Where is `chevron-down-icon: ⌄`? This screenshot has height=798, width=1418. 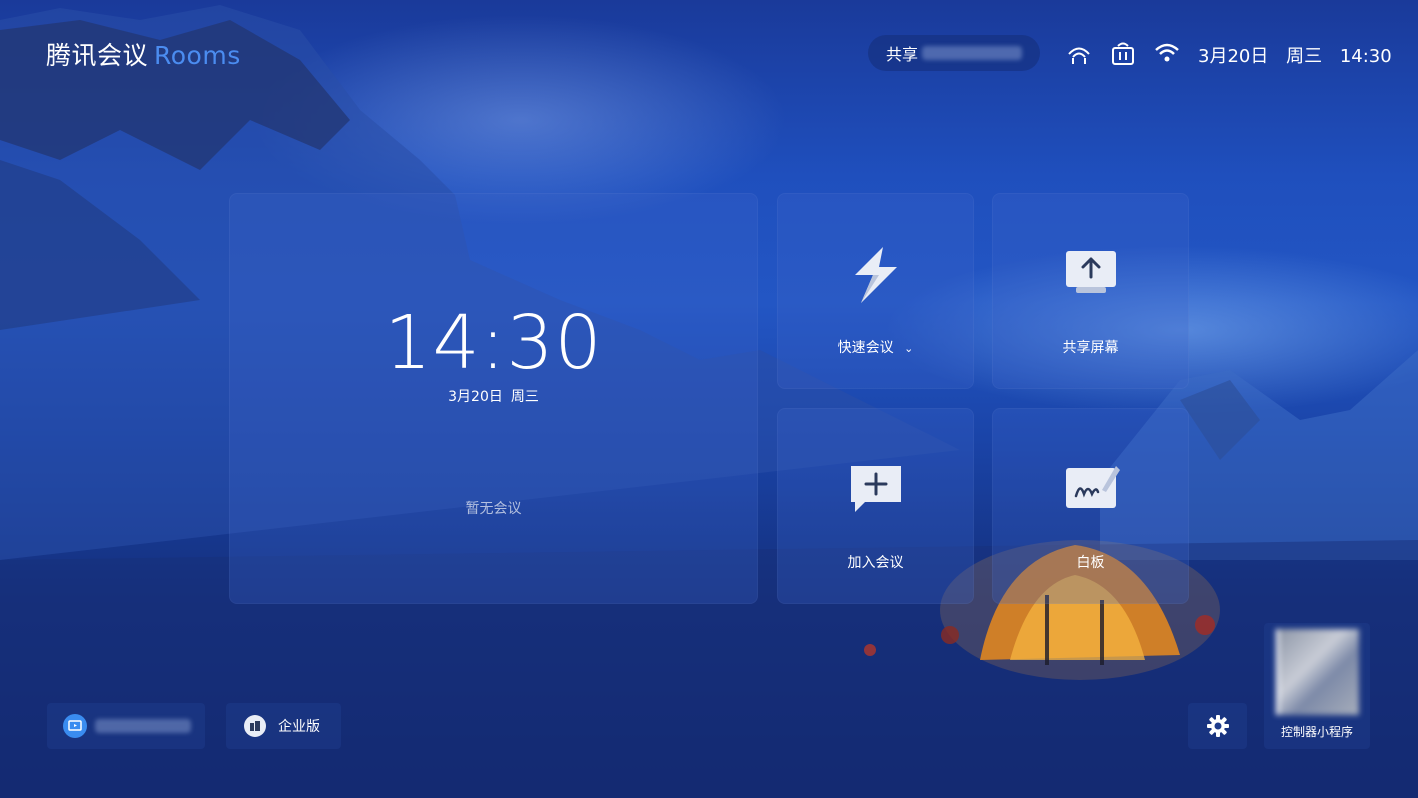 chevron-down-icon: ⌄ is located at coordinates (908, 348).